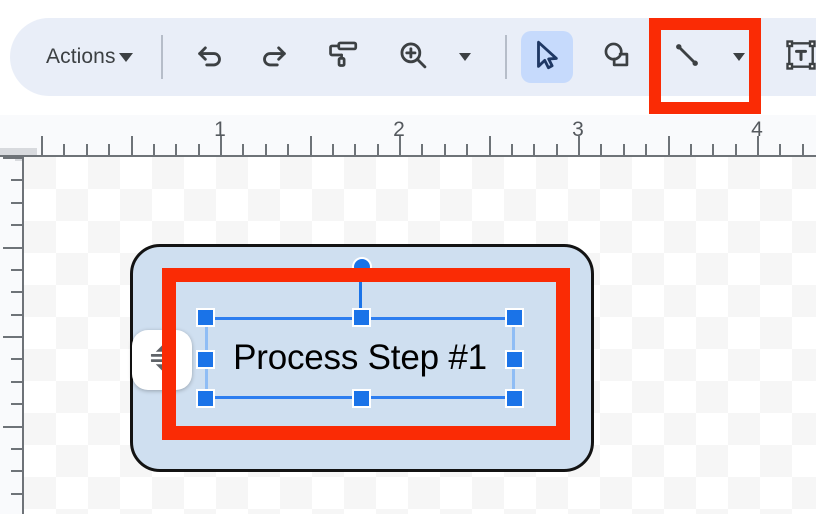 The width and height of the screenshot is (816, 514). Describe the element at coordinates (360, 357) in the screenshot. I see `shape-text-label: Process Step #1` at that location.